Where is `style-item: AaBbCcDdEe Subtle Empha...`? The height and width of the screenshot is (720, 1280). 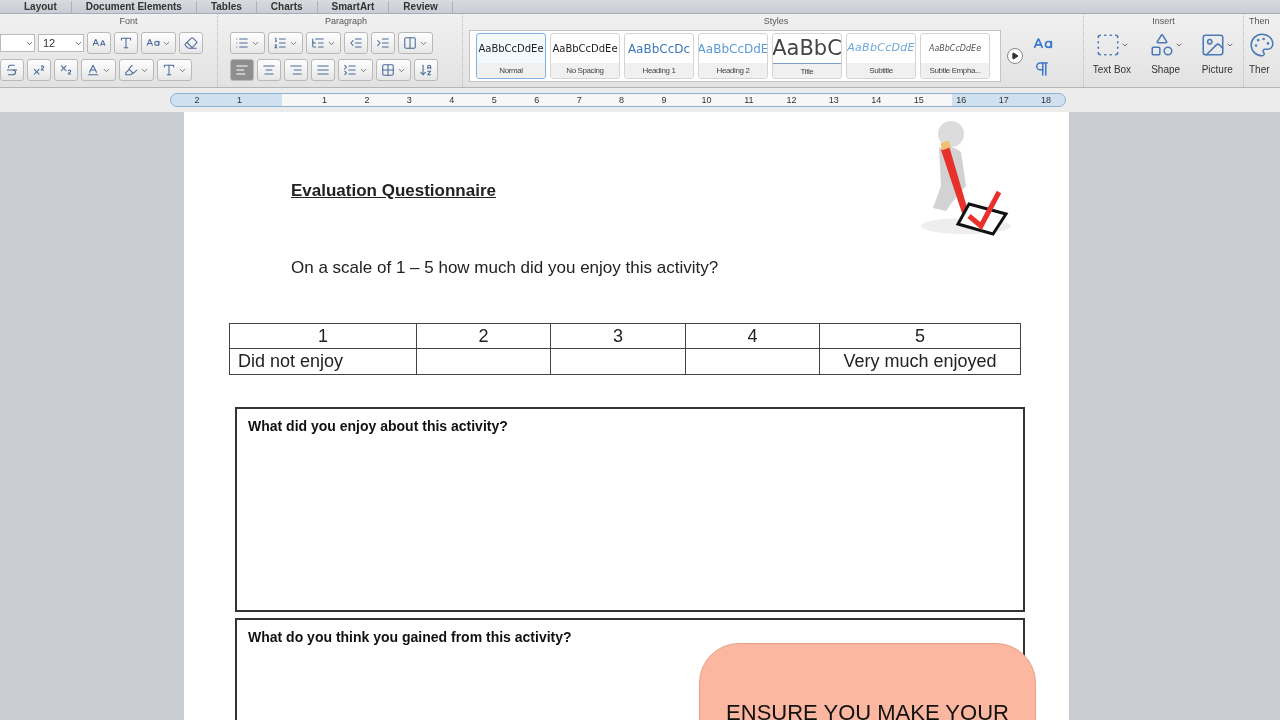 style-item: AaBbCcDdEe Subtle Empha... is located at coordinates (955, 56).